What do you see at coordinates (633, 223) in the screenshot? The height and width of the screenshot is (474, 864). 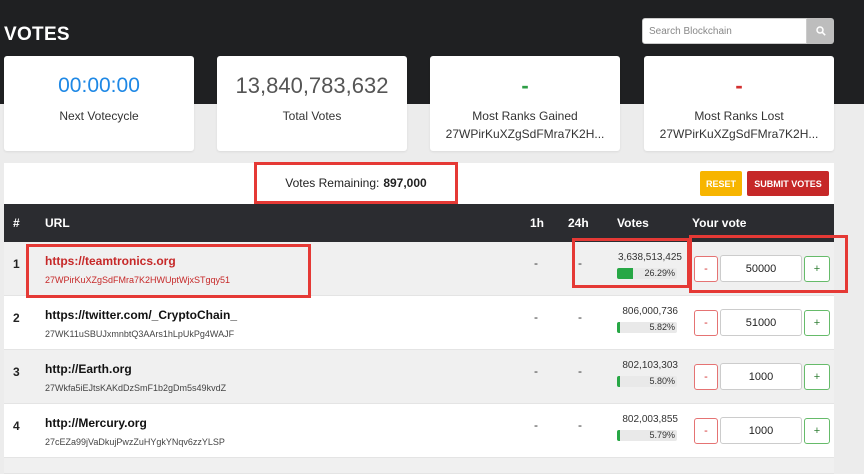 I see `header-votes: Votes` at bounding box center [633, 223].